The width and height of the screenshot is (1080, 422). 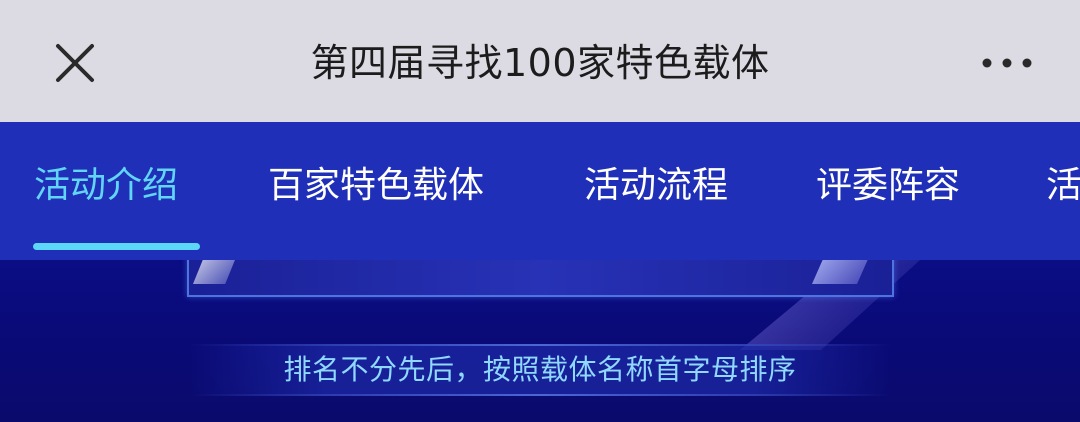 What do you see at coordinates (1063, 186) in the screenshot?
I see `tab-partial-next: 活` at bounding box center [1063, 186].